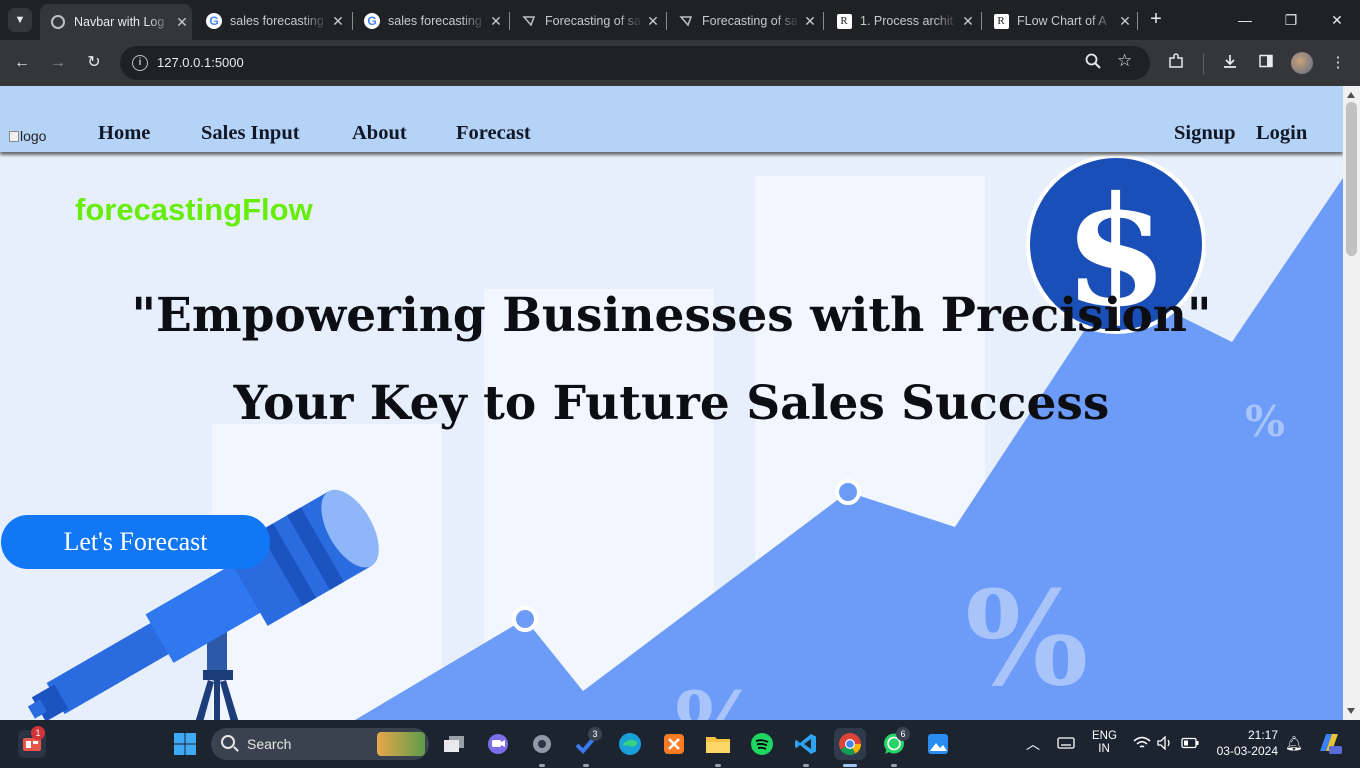 The height and width of the screenshot is (768, 1360). What do you see at coordinates (762, 744) in the screenshot?
I see `spotify-icon` at bounding box center [762, 744].